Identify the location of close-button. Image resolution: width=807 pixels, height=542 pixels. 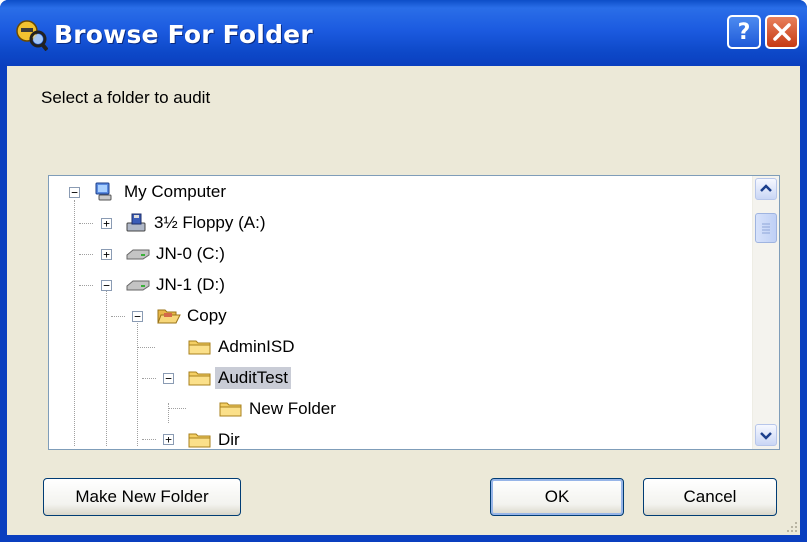
(782, 32).